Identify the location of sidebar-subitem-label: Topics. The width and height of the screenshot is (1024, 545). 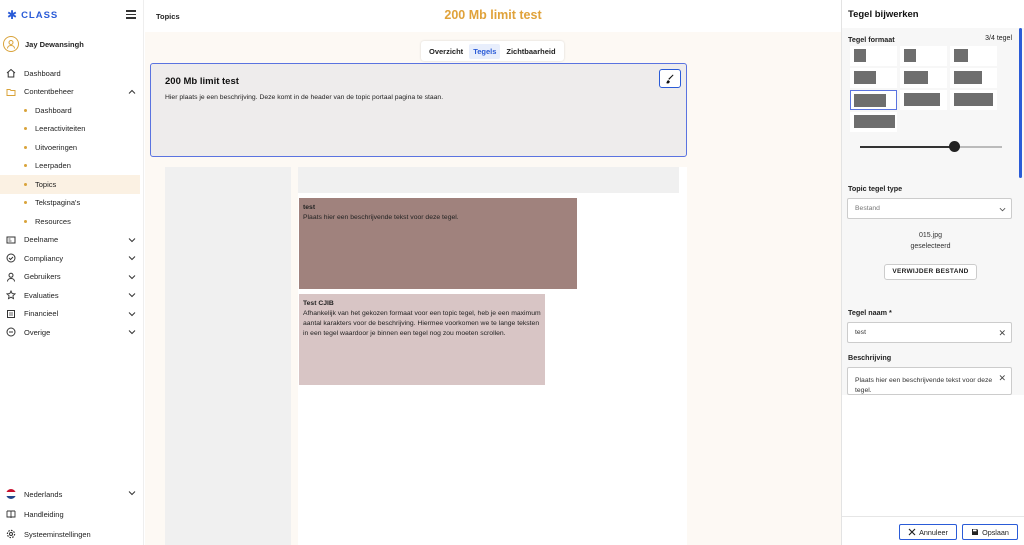
(46, 184).